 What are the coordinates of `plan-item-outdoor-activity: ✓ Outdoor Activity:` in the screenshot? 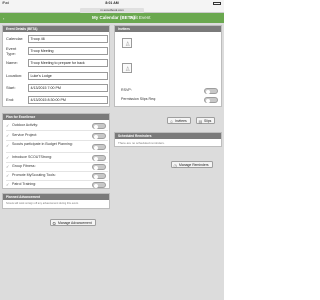 It's located at (57, 126).